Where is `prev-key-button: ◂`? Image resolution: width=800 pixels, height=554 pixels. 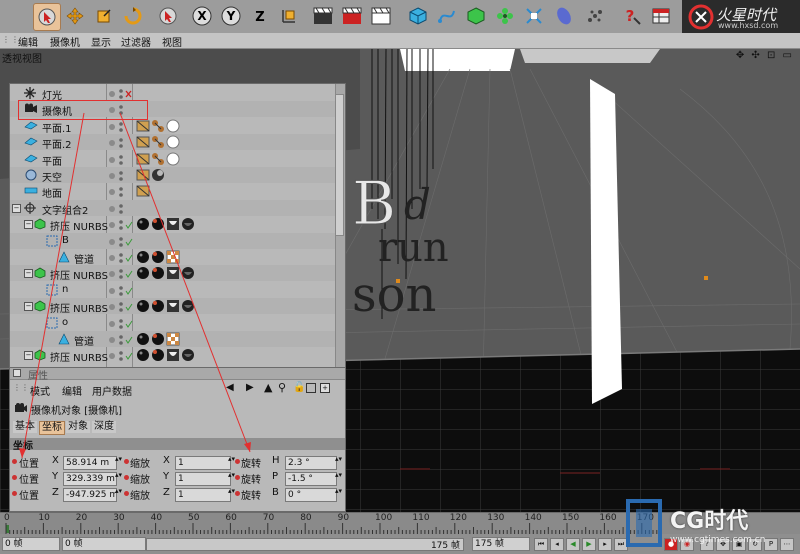 prev-key-button: ◂ is located at coordinates (557, 544).